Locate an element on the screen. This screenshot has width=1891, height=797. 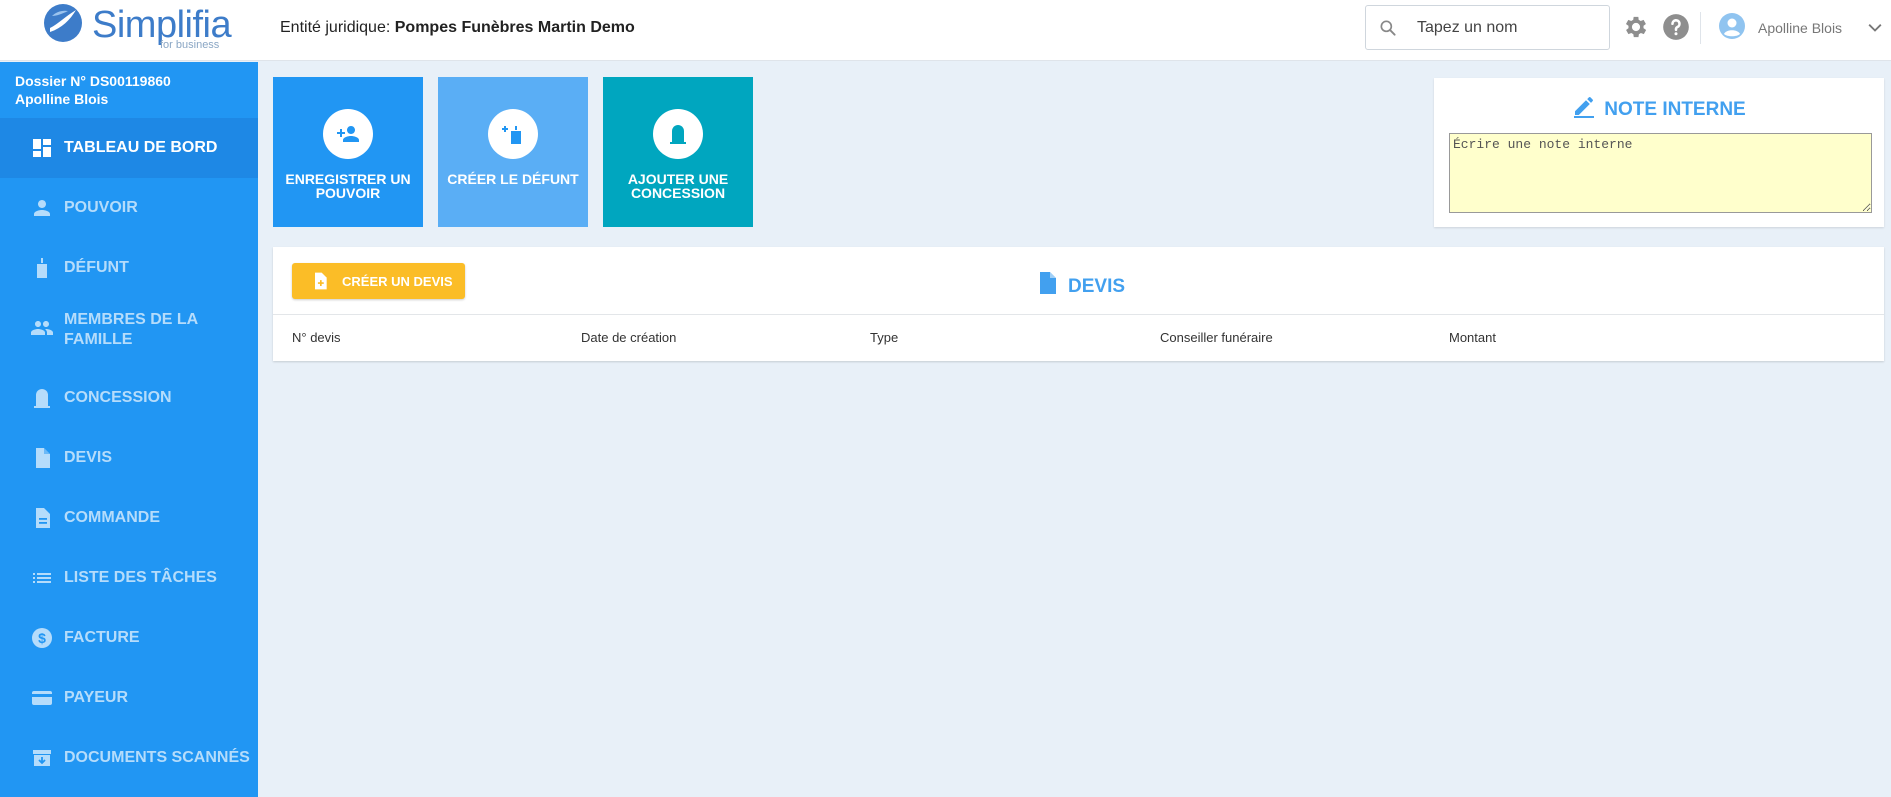
sidebar-item-label: COMMANDE is located at coordinates (112, 517).